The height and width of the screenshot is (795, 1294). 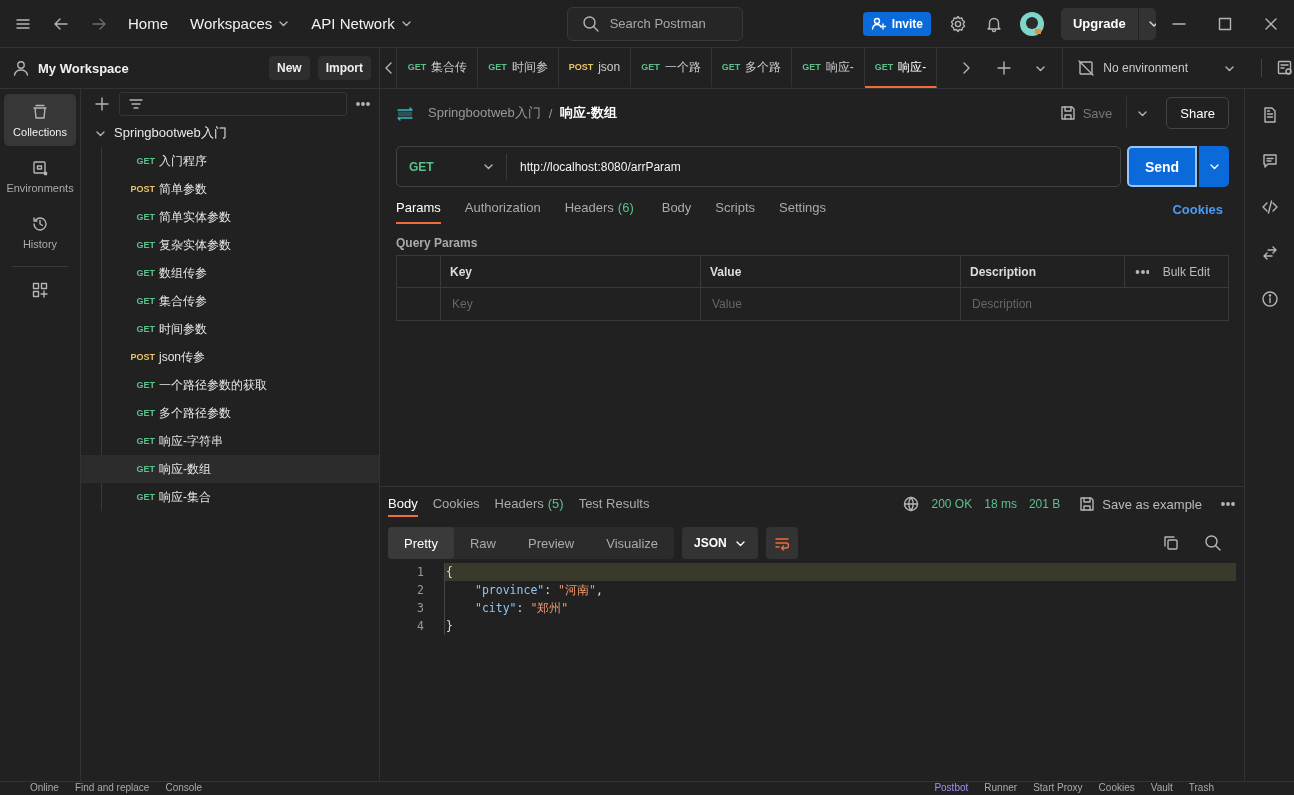 What do you see at coordinates (813, 166) in the screenshot?
I see `url-input: http://localhost:8080/arrParam` at bounding box center [813, 166].